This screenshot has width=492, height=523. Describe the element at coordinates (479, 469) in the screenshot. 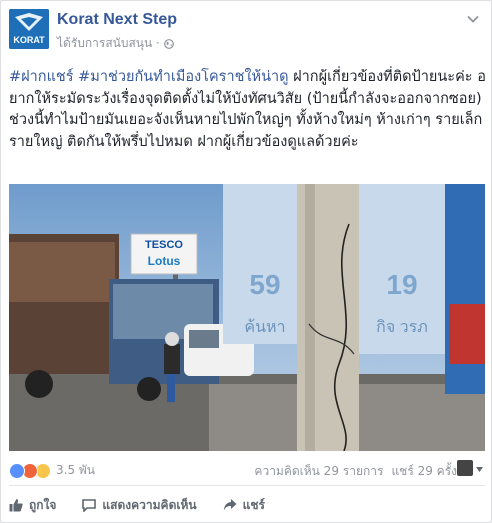

I see `caret-down-icon` at that location.